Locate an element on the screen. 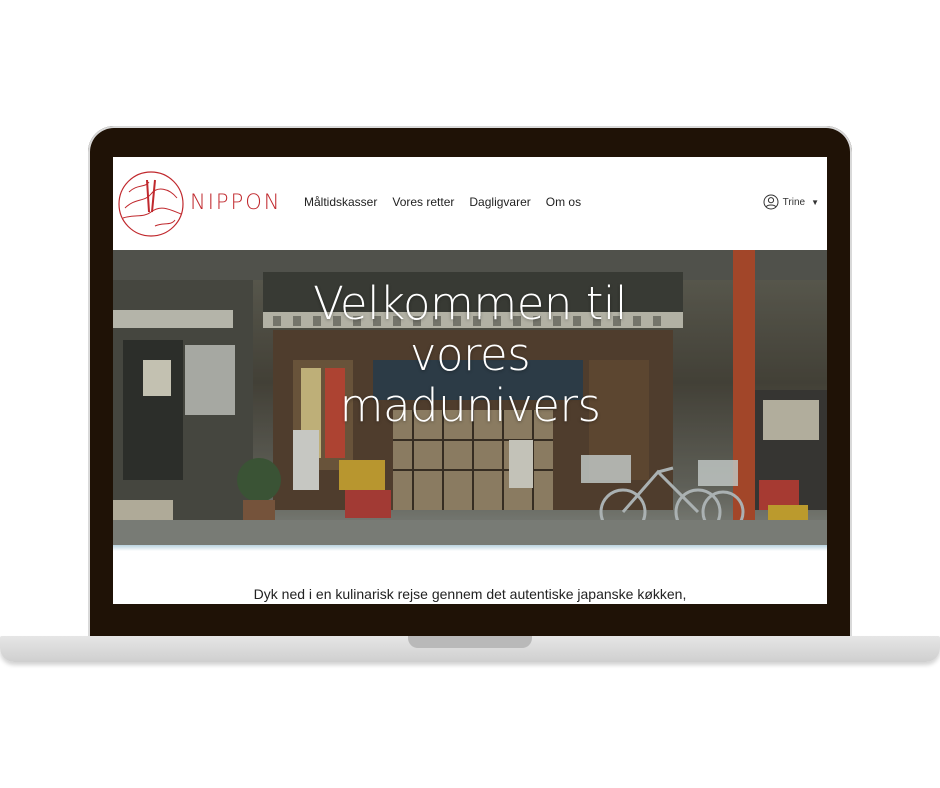 The image size is (940, 788). hero-title: Velkommen til vores madunivers is located at coordinates (470, 354).